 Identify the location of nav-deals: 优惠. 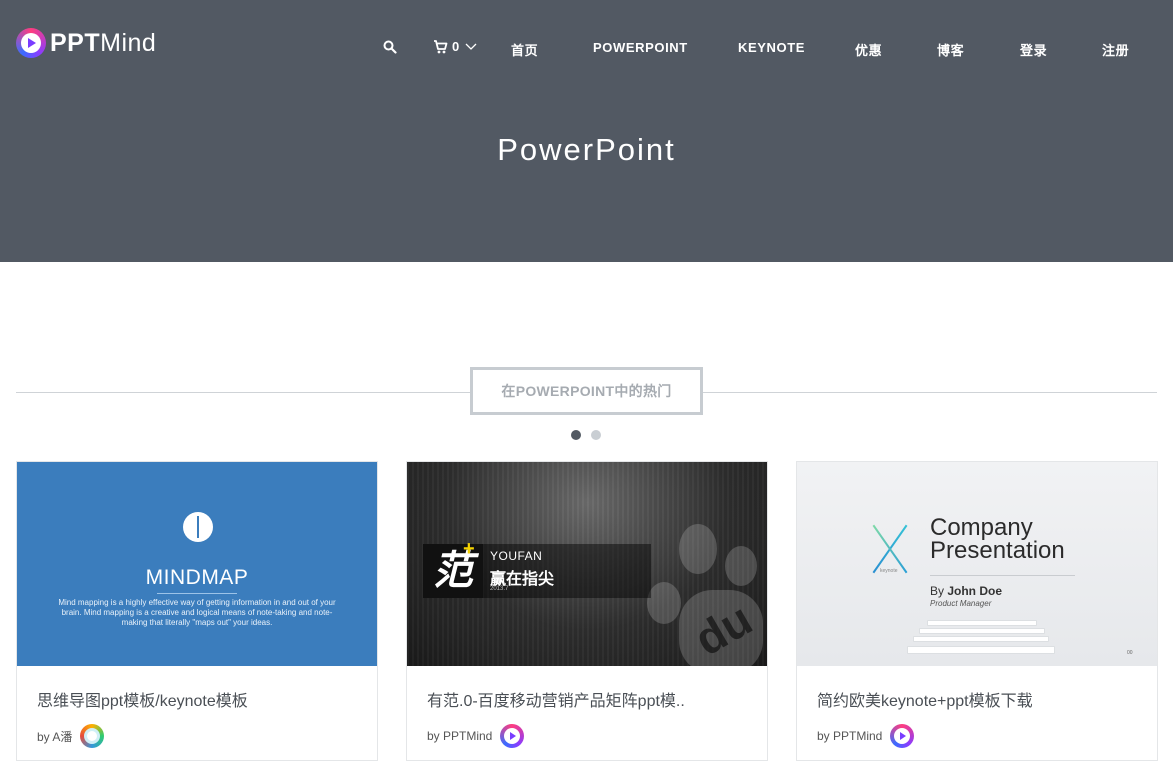
(868, 49).